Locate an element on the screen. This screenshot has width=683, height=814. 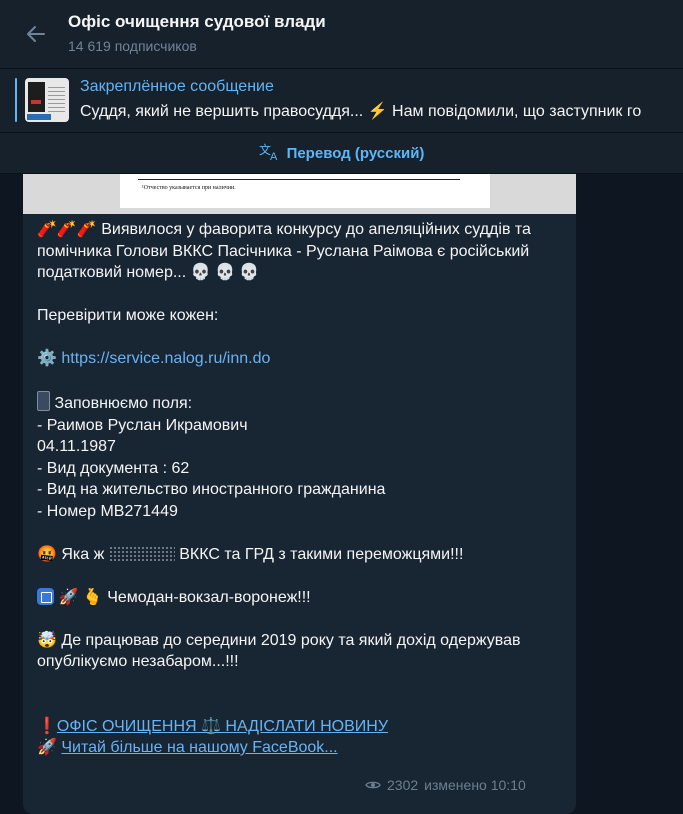
angry-suffix: ВККС та ГРД з такими переможцями!!! is located at coordinates (319, 554).